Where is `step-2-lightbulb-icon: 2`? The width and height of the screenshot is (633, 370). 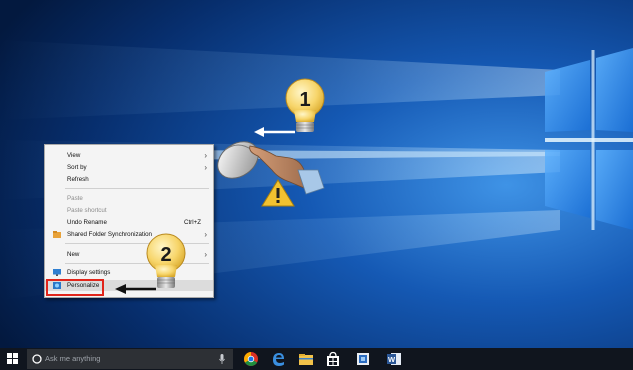 step-2-lightbulb-icon: 2 is located at coordinates (166, 260).